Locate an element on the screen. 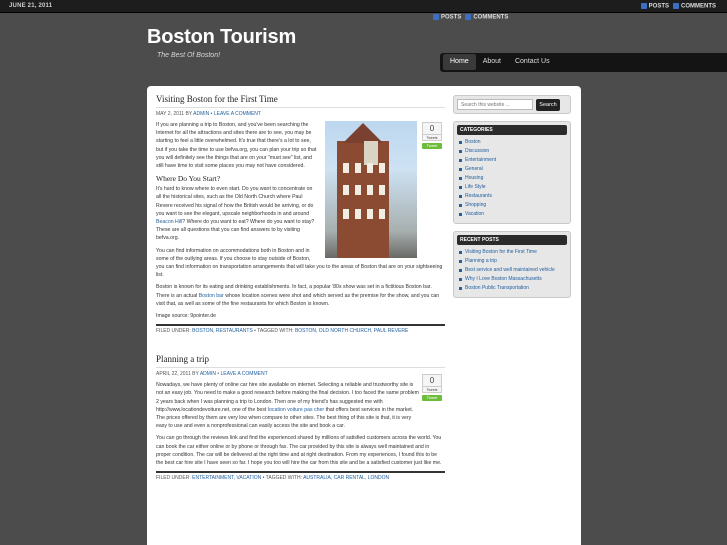 Image resolution: width=727 pixels, height=545 pixels. category-link: Life Style is located at coordinates (475, 187).